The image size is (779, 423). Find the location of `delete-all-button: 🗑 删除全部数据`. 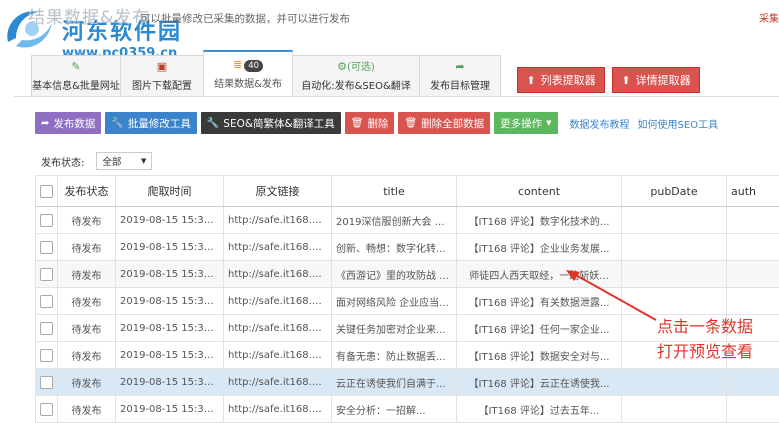

delete-all-button: 🗑 删除全部数据 is located at coordinates (444, 123).